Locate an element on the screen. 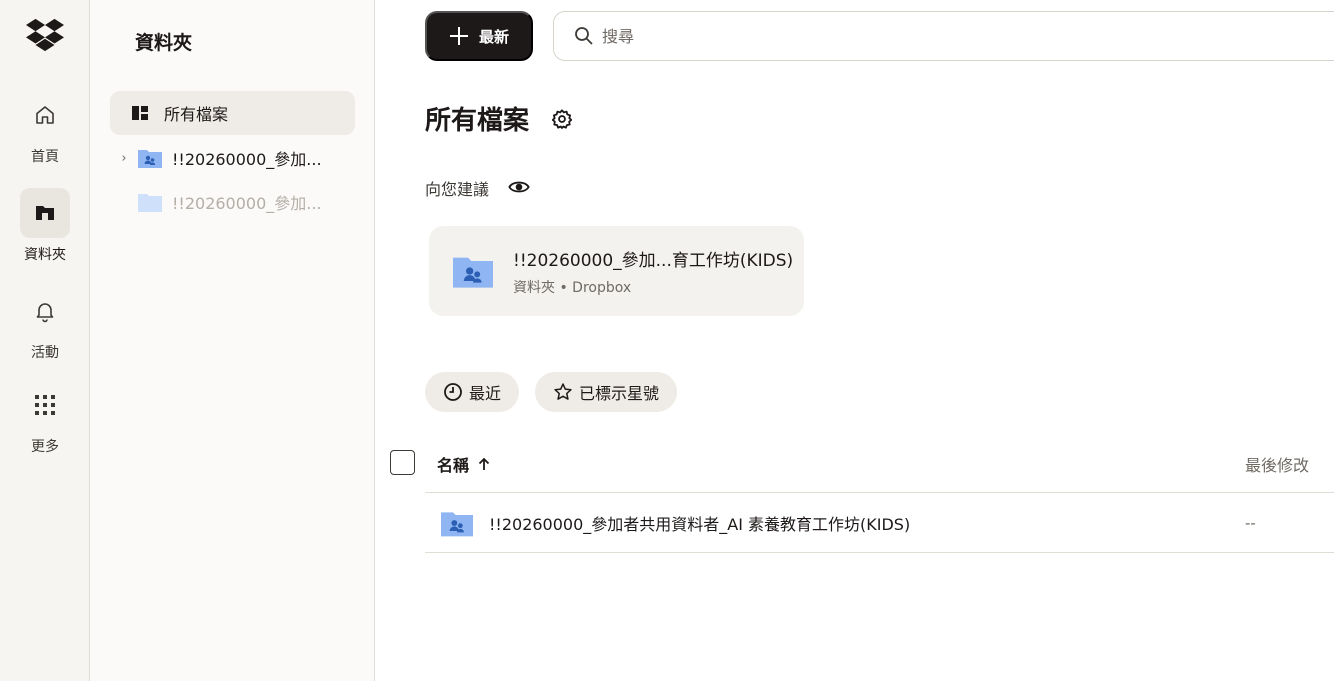 The width and height of the screenshot is (1334, 681). tree-item-all-files: 所有檔案 is located at coordinates (232, 113).